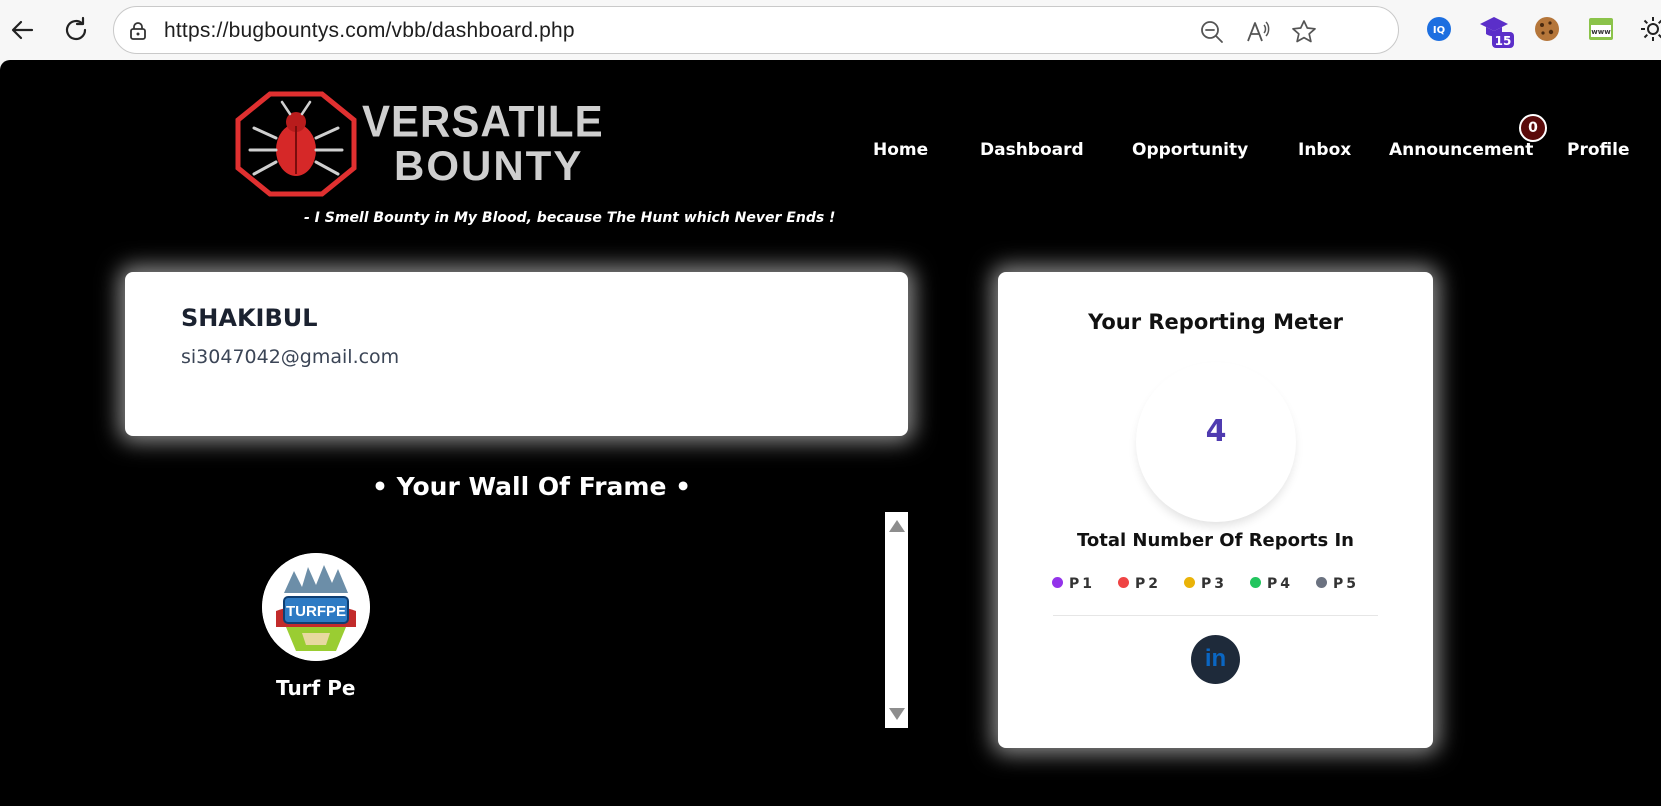  I want to click on lock-icon, so click(138, 31).